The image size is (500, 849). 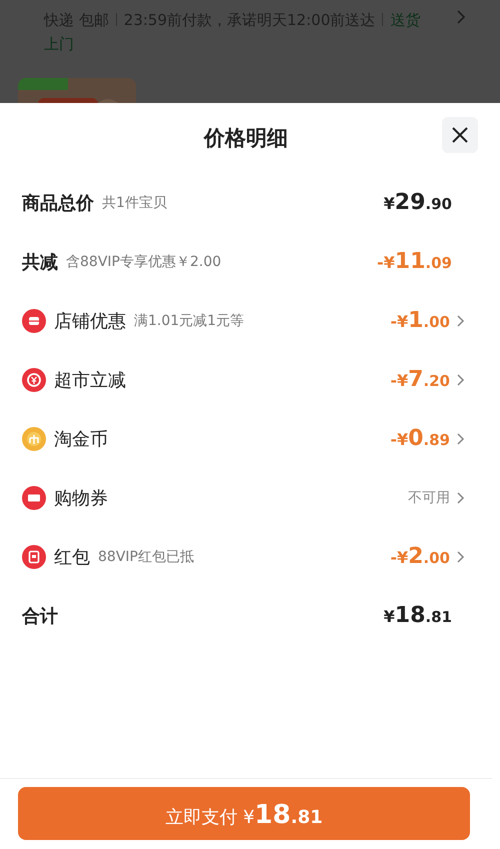 I want to click on row-label: 超市立减, so click(x=90, y=380).